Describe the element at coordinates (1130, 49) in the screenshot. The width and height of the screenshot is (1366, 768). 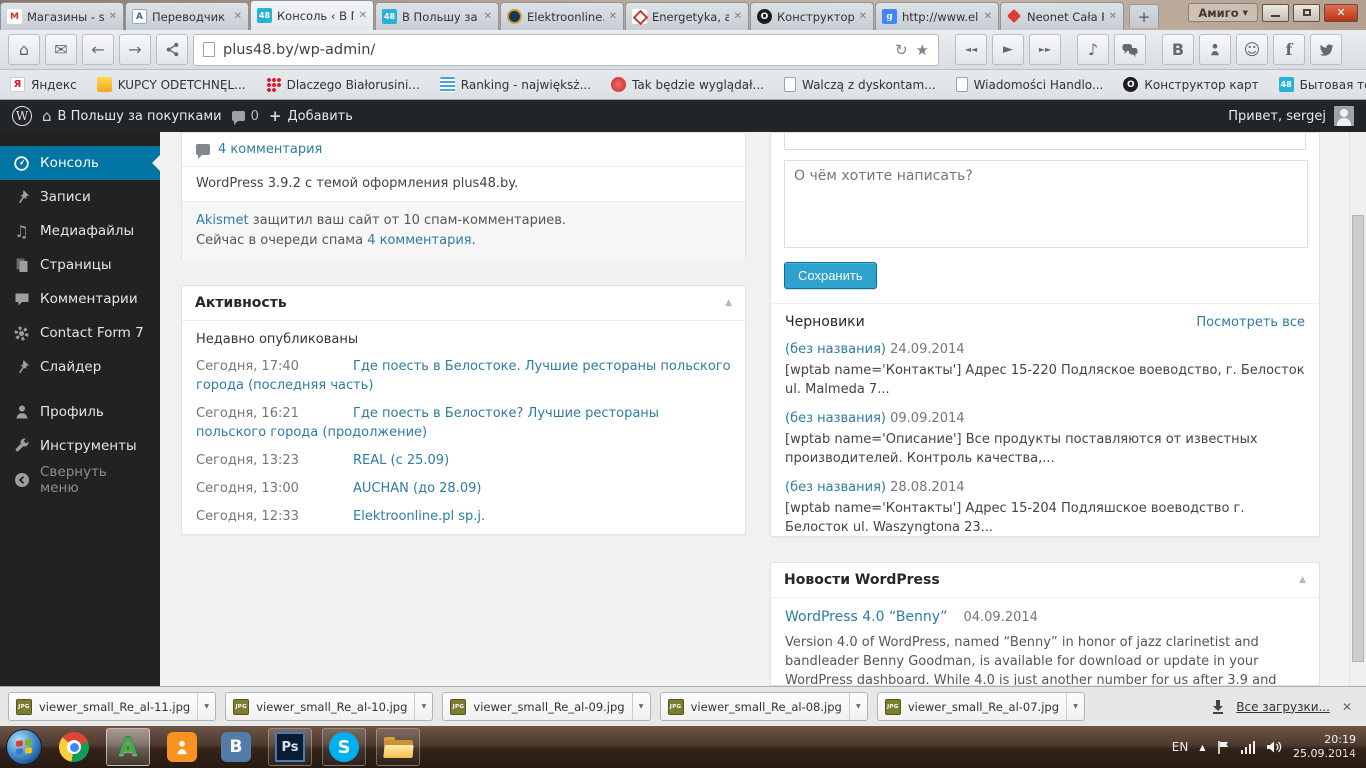
I see `chat-button` at that location.